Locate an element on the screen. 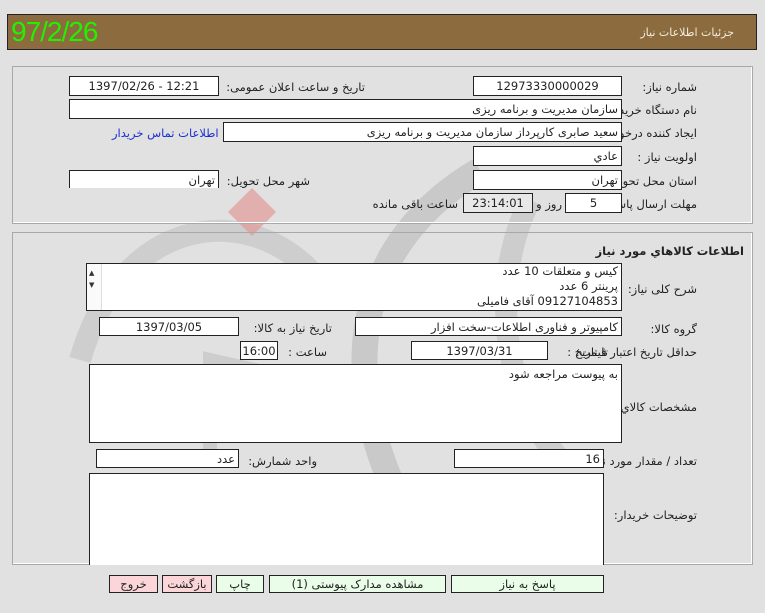 Image resolution: width=765 pixels, height=613 pixels. respond-button: پاسخ به نیاز is located at coordinates (527, 584).